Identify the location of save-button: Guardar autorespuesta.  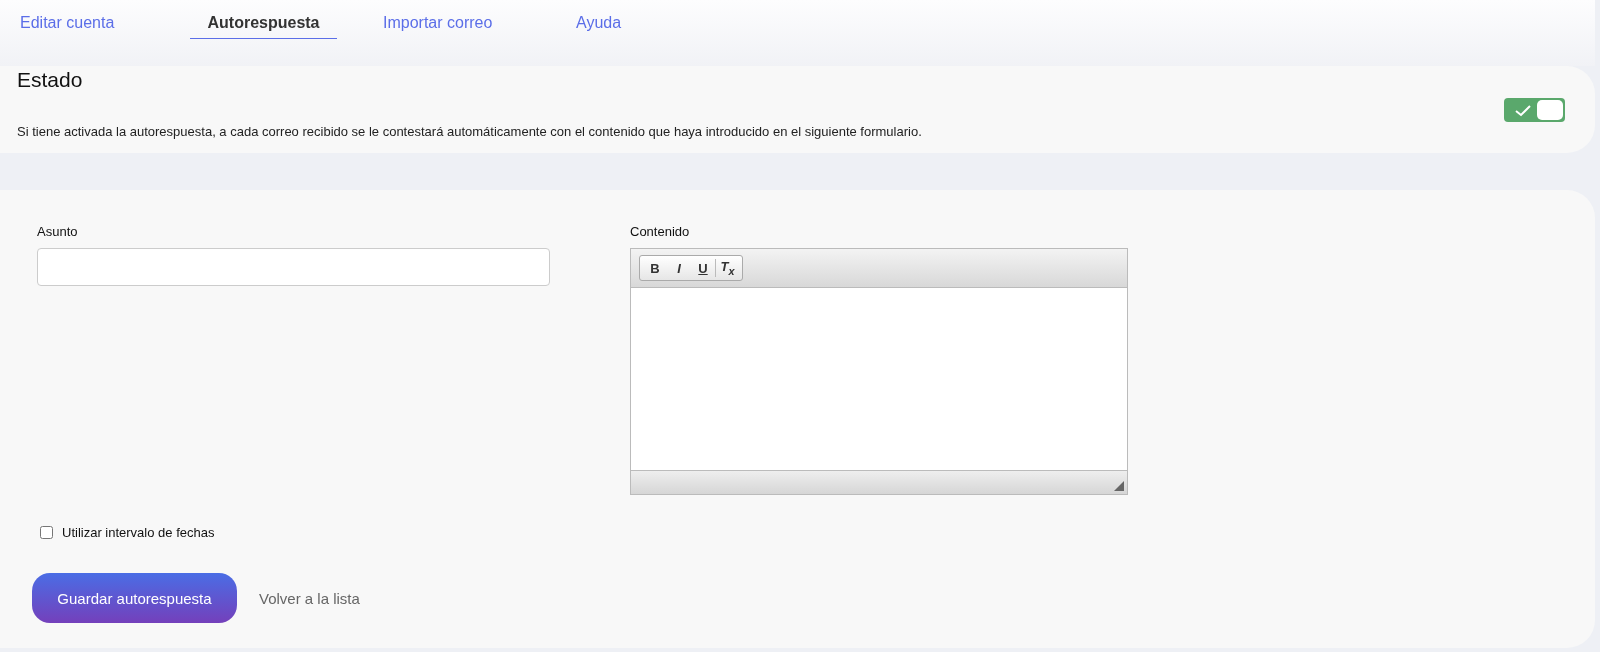
(134, 598).